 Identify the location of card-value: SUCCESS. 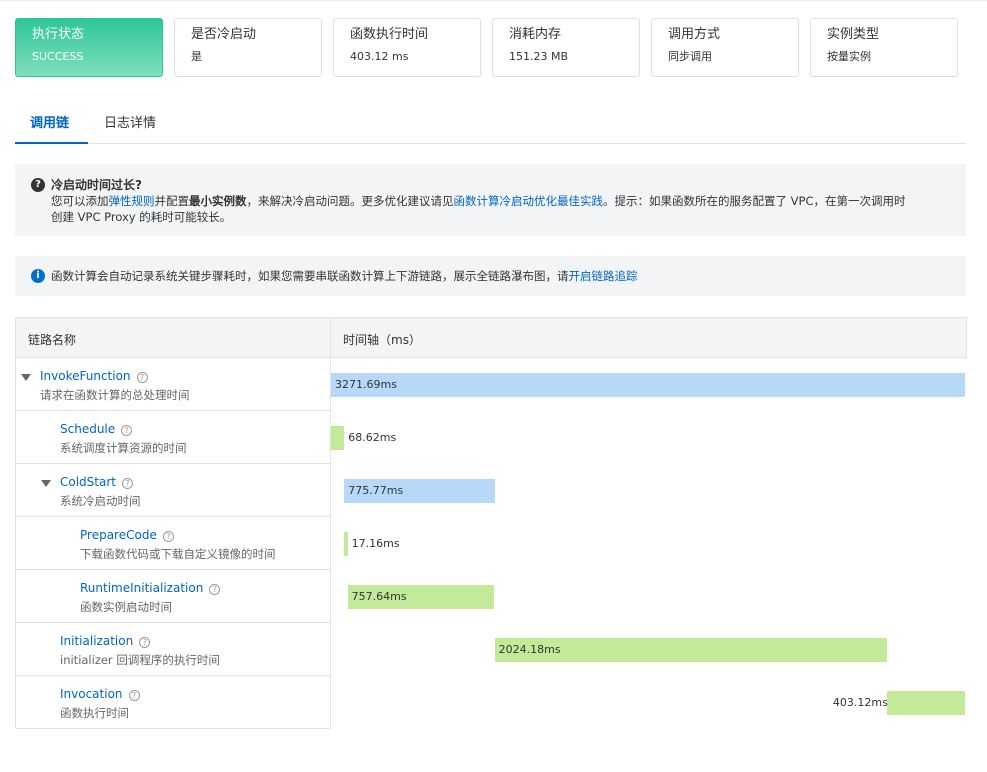
(58, 56).